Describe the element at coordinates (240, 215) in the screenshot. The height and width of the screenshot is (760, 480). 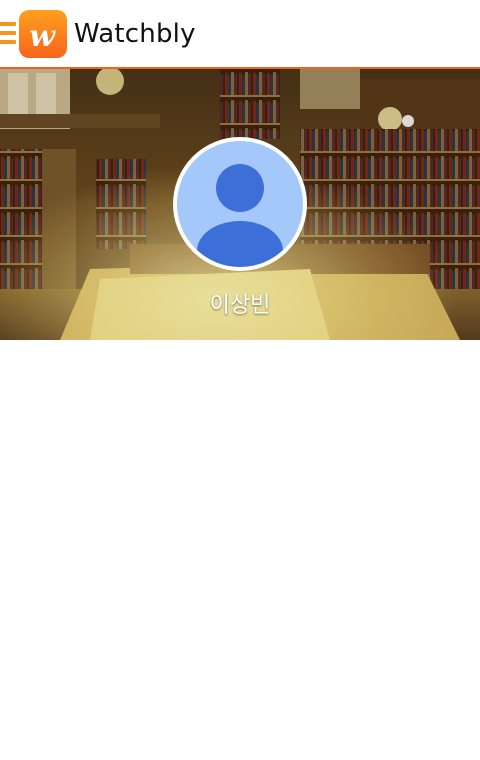
I see `default-user-avatar-icon` at that location.